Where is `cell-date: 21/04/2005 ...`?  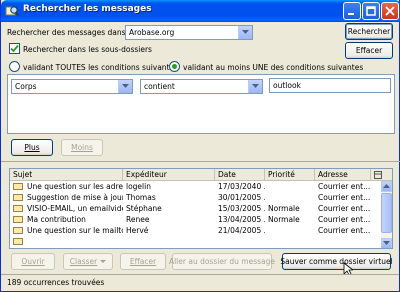
cell-date: 21/04/2005 ... is located at coordinates (241, 230).